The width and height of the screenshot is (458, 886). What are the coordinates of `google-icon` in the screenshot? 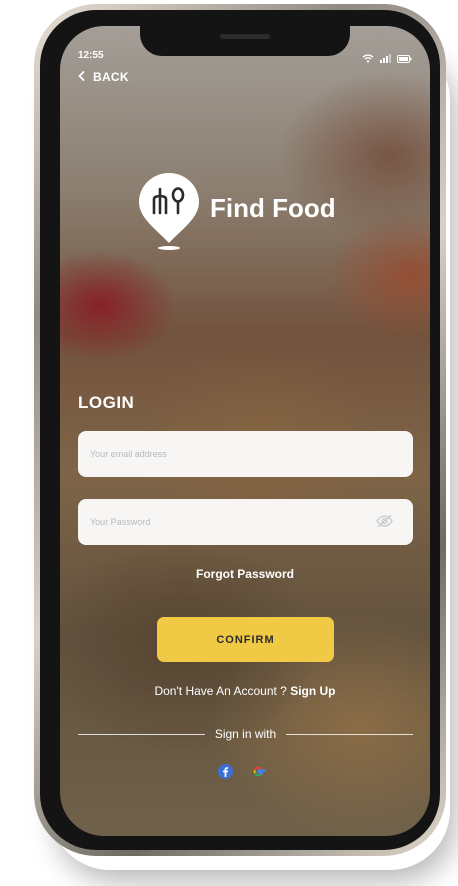 It's located at (258, 774).